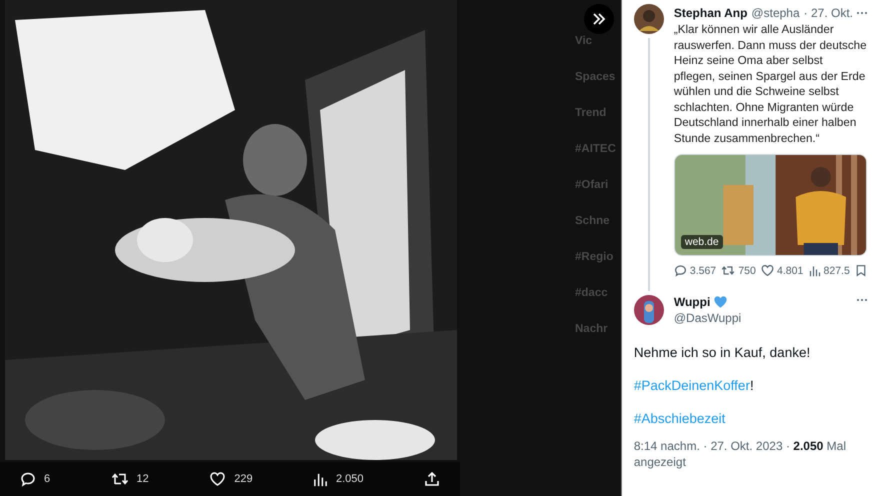 The width and height of the screenshot is (873, 496). I want to click on views-button: 2.050, so click(338, 479).